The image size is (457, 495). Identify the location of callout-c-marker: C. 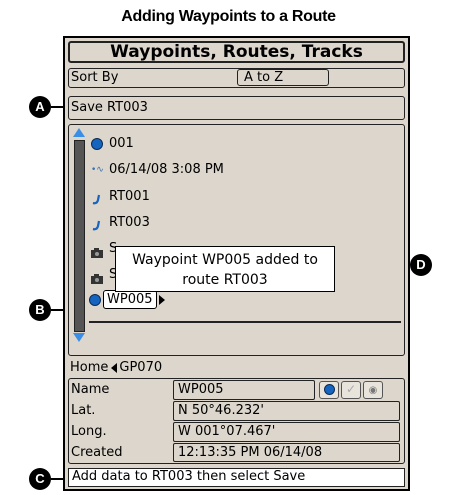
(40, 479).